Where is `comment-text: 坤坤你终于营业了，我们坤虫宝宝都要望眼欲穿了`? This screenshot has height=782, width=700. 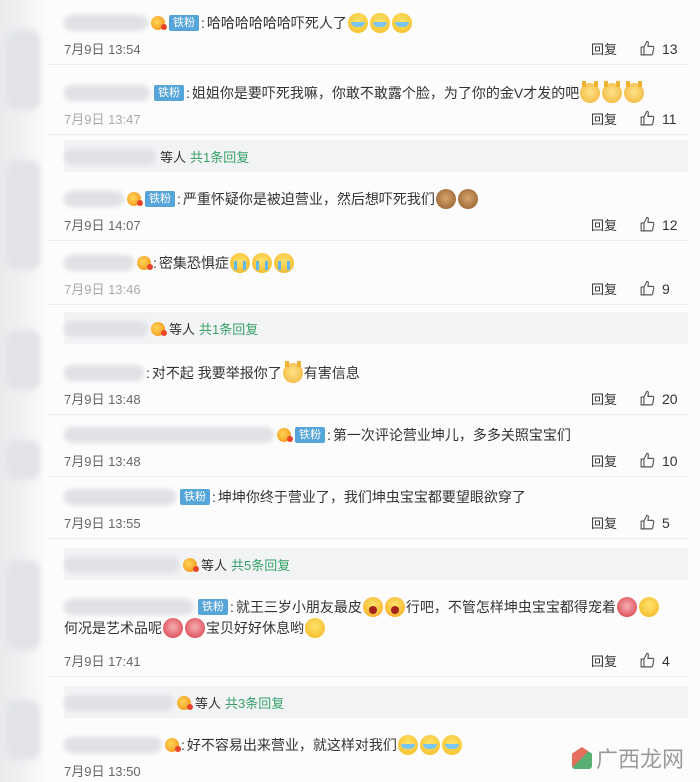 comment-text: 坤坤你终于营业了，我们坤虫宝宝都要望眼欲穿了 is located at coordinates (371, 497).